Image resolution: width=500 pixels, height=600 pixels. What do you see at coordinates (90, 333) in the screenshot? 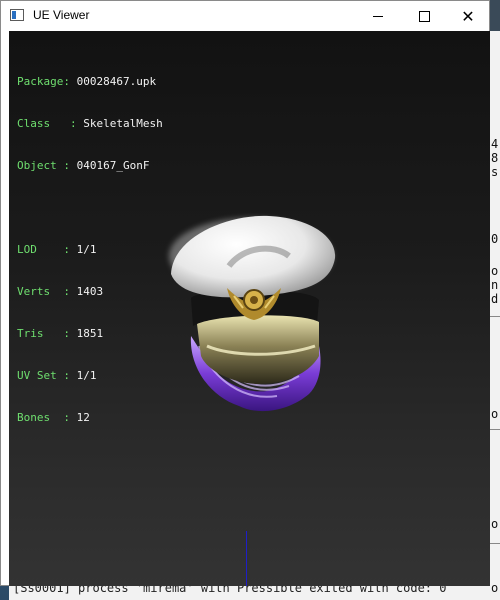
I see `tris-value: 1851` at bounding box center [90, 333].